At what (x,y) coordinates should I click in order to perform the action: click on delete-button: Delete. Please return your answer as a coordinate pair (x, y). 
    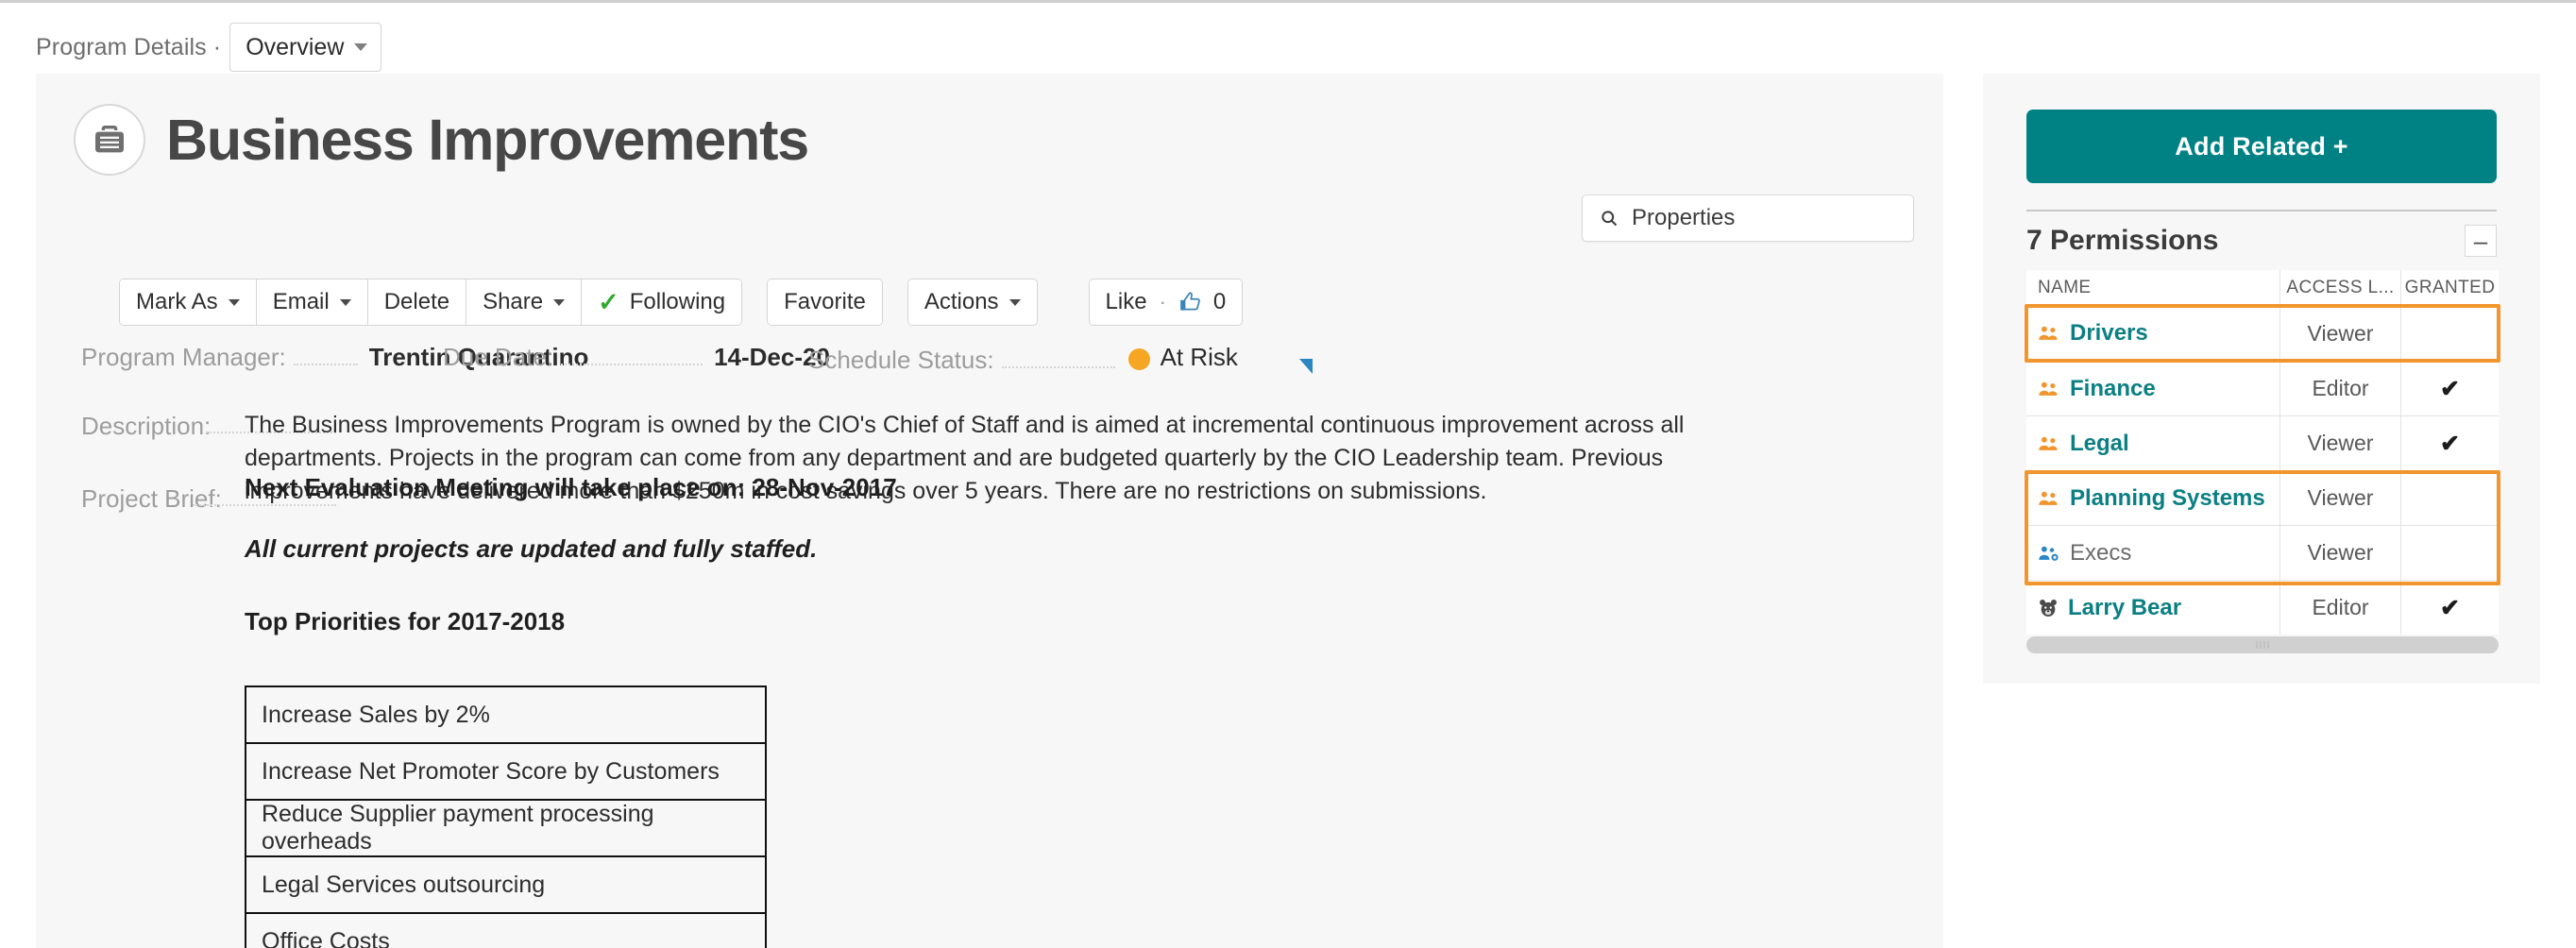
    Looking at the image, I should click on (417, 302).